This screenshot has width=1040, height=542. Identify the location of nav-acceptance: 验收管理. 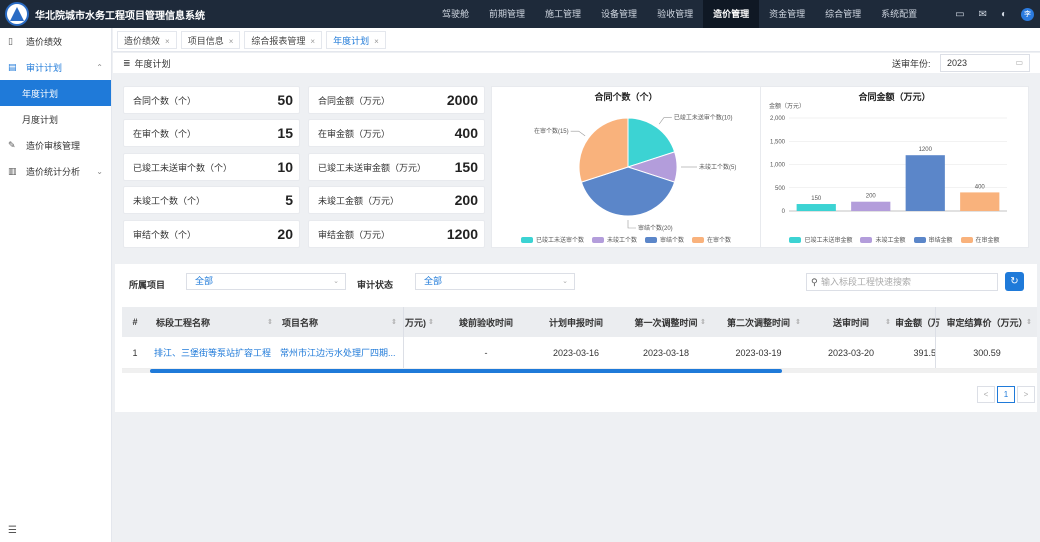
(675, 14).